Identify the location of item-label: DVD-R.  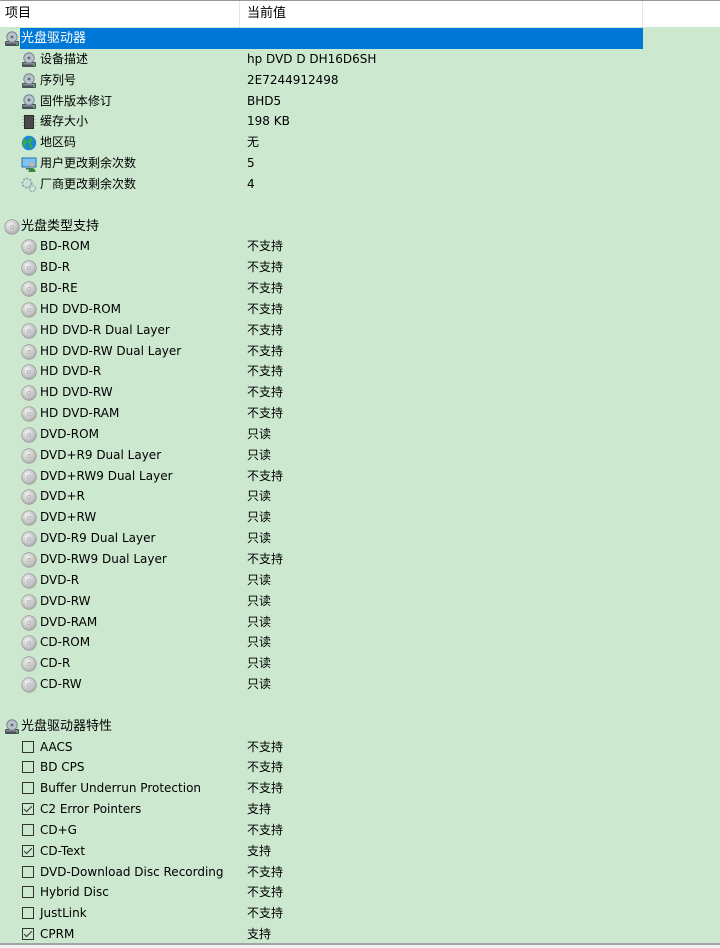
(60, 579).